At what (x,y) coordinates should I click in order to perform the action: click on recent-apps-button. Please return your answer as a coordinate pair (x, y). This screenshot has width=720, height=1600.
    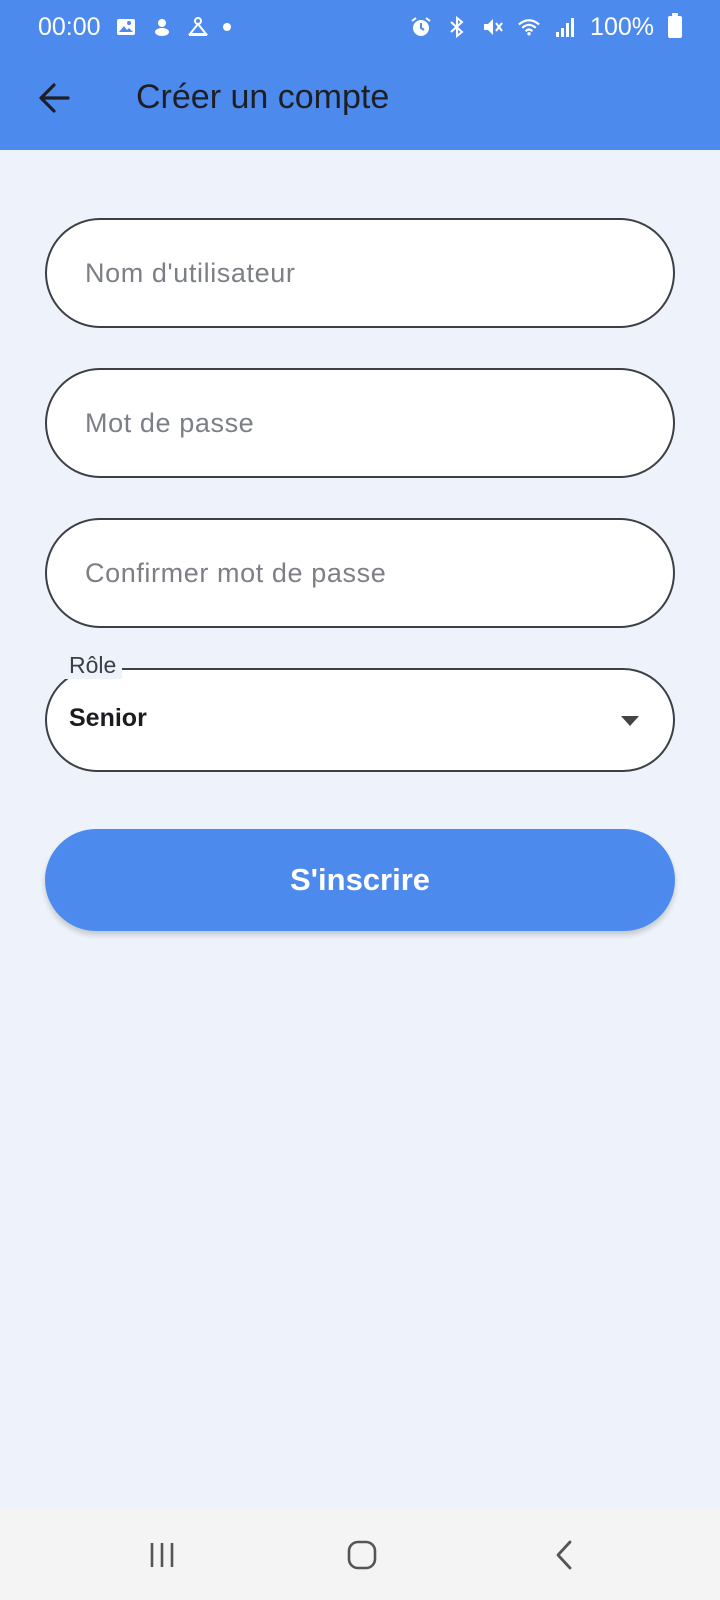
    Looking at the image, I should click on (162, 1555).